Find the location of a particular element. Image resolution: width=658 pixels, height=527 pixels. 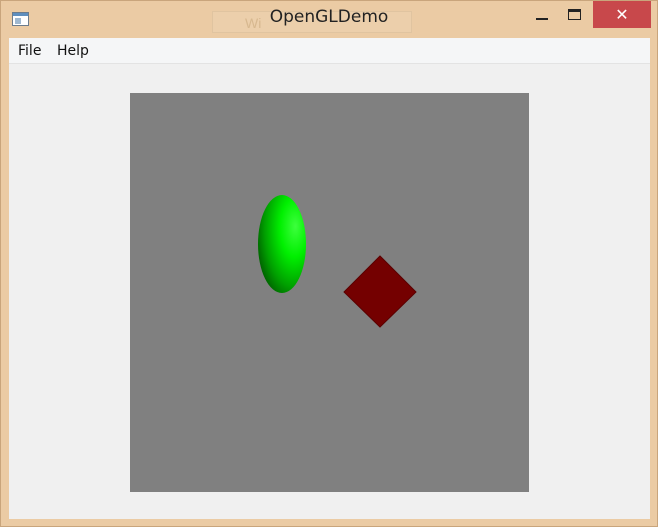

maximize-icon is located at coordinates (574, 14).